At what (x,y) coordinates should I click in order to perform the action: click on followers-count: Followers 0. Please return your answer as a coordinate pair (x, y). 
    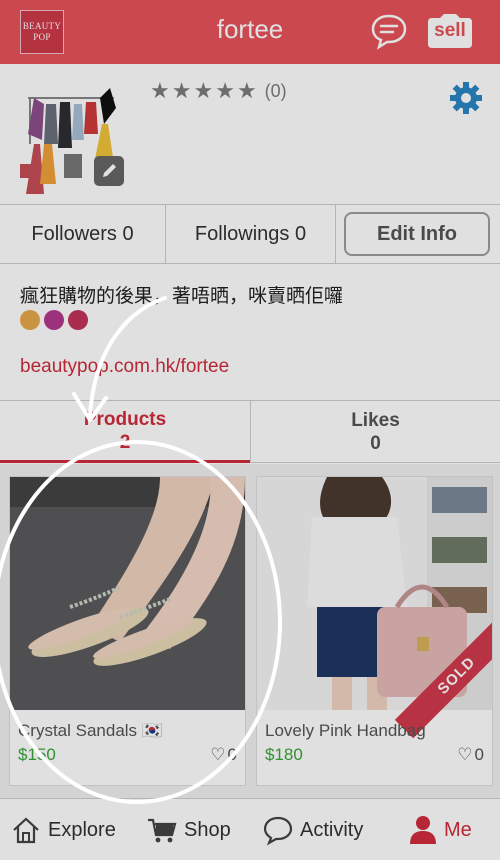
    Looking at the image, I should click on (83, 234).